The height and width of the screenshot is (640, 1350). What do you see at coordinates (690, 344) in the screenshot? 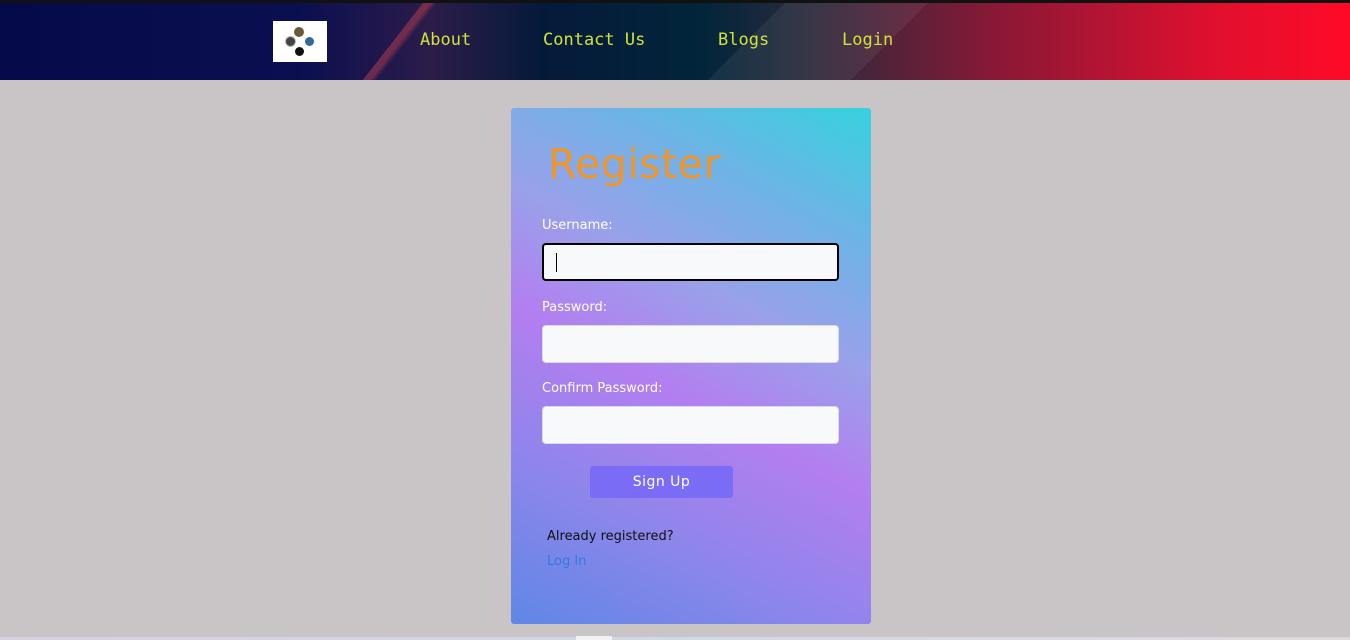
I see `password-input` at bounding box center [690, 344].